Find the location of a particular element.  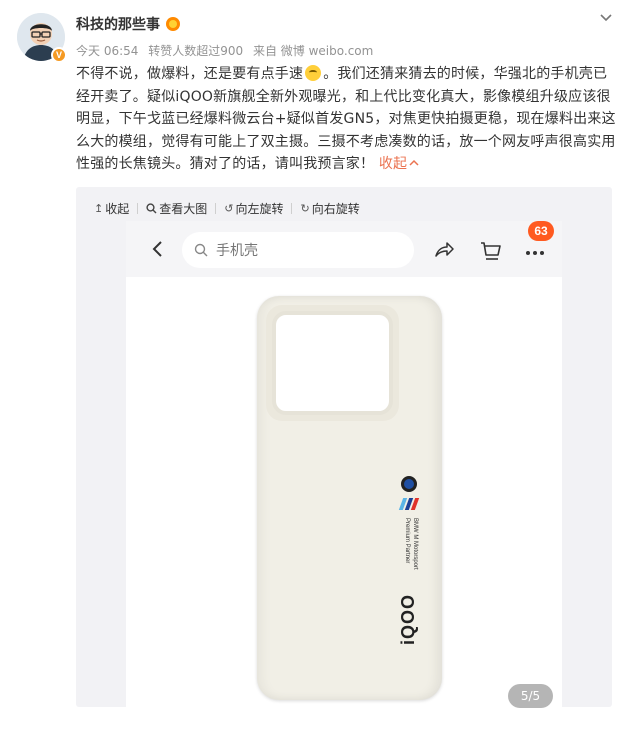

collapse-media-button: ↥ 收起 is located at coordinates (111, 208).